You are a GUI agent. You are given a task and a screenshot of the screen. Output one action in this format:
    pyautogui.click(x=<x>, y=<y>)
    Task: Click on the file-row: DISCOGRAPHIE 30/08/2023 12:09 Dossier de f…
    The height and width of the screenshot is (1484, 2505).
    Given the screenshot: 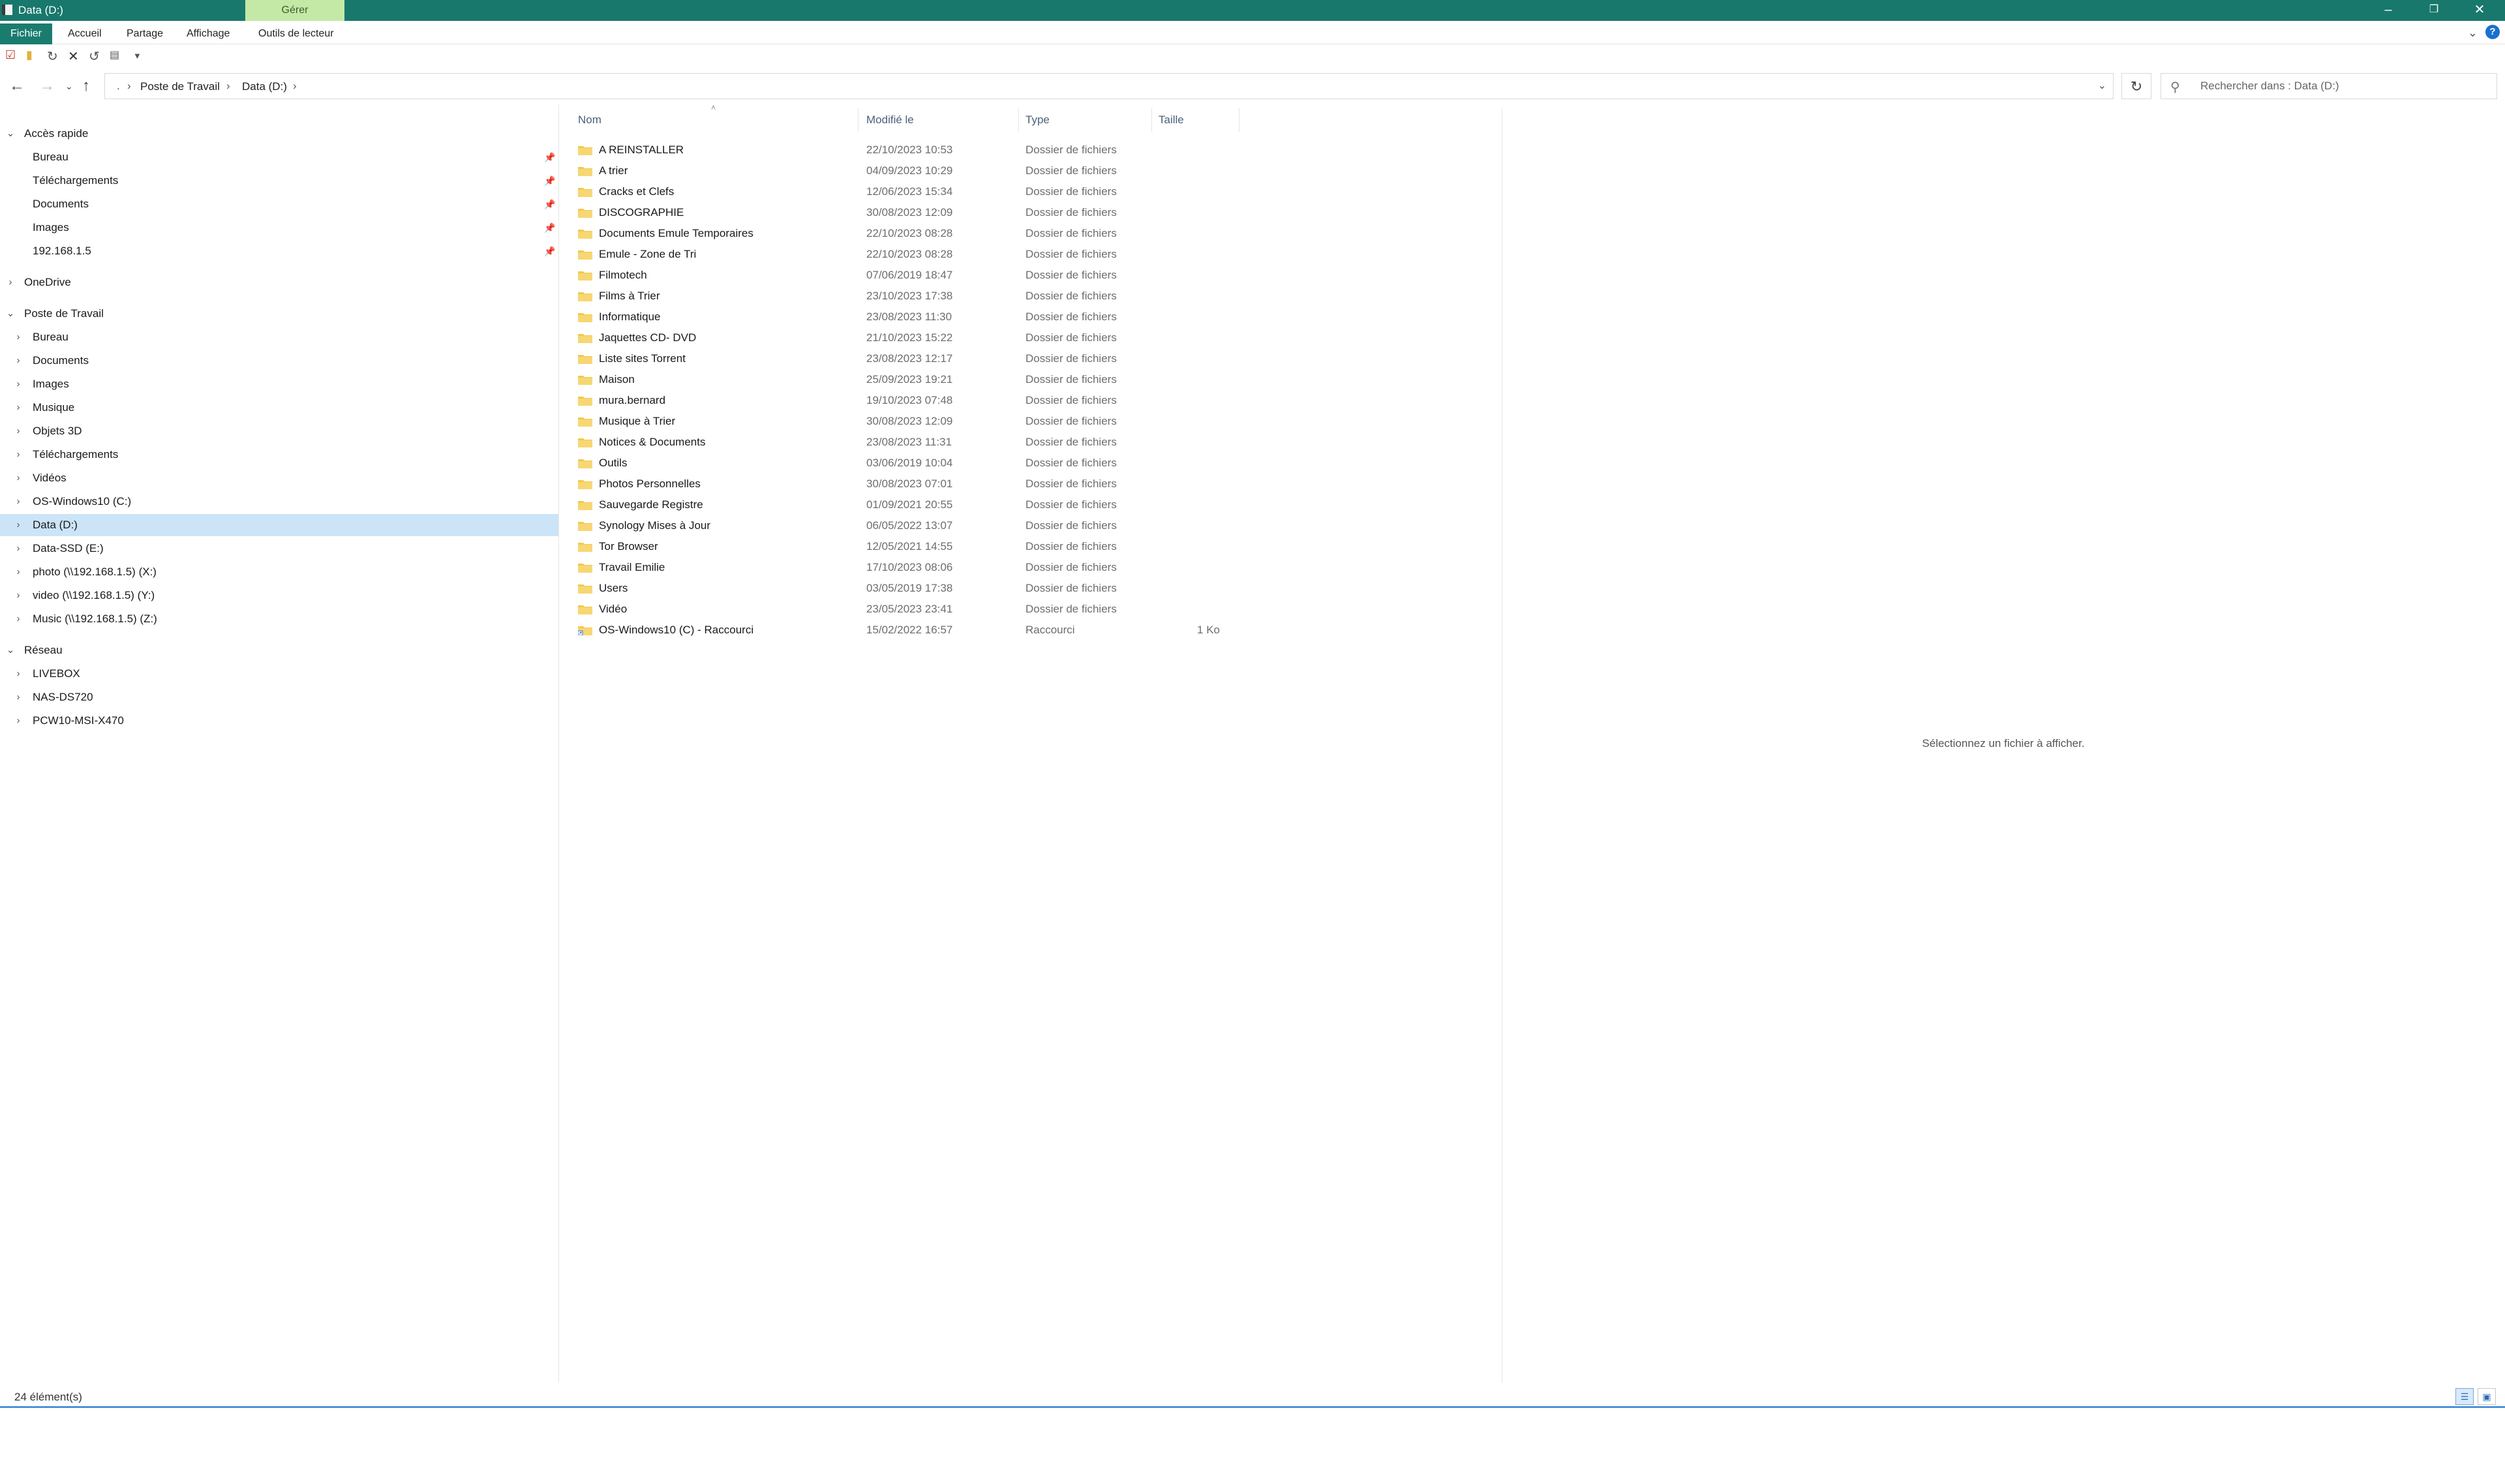 What is the action you would take?
    pyautogui.click(x=907, y=212)
    